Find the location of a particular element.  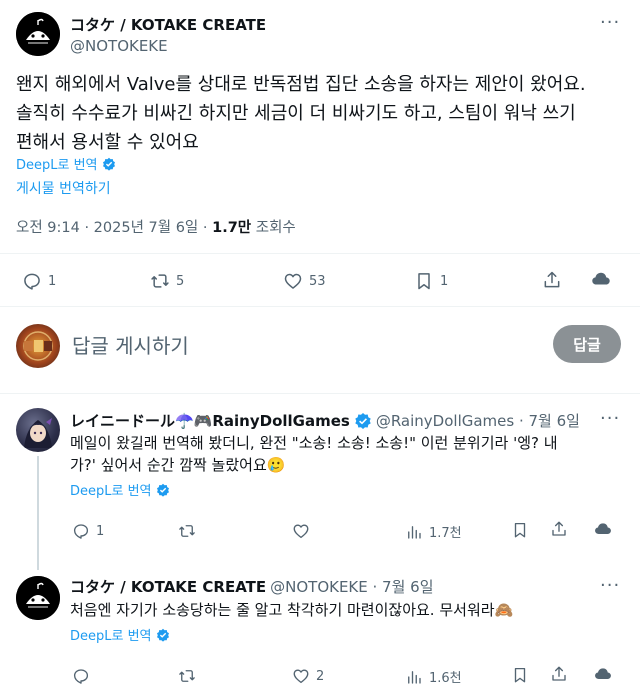

bookmark-action: 1 is located at coordinates (431, 281).